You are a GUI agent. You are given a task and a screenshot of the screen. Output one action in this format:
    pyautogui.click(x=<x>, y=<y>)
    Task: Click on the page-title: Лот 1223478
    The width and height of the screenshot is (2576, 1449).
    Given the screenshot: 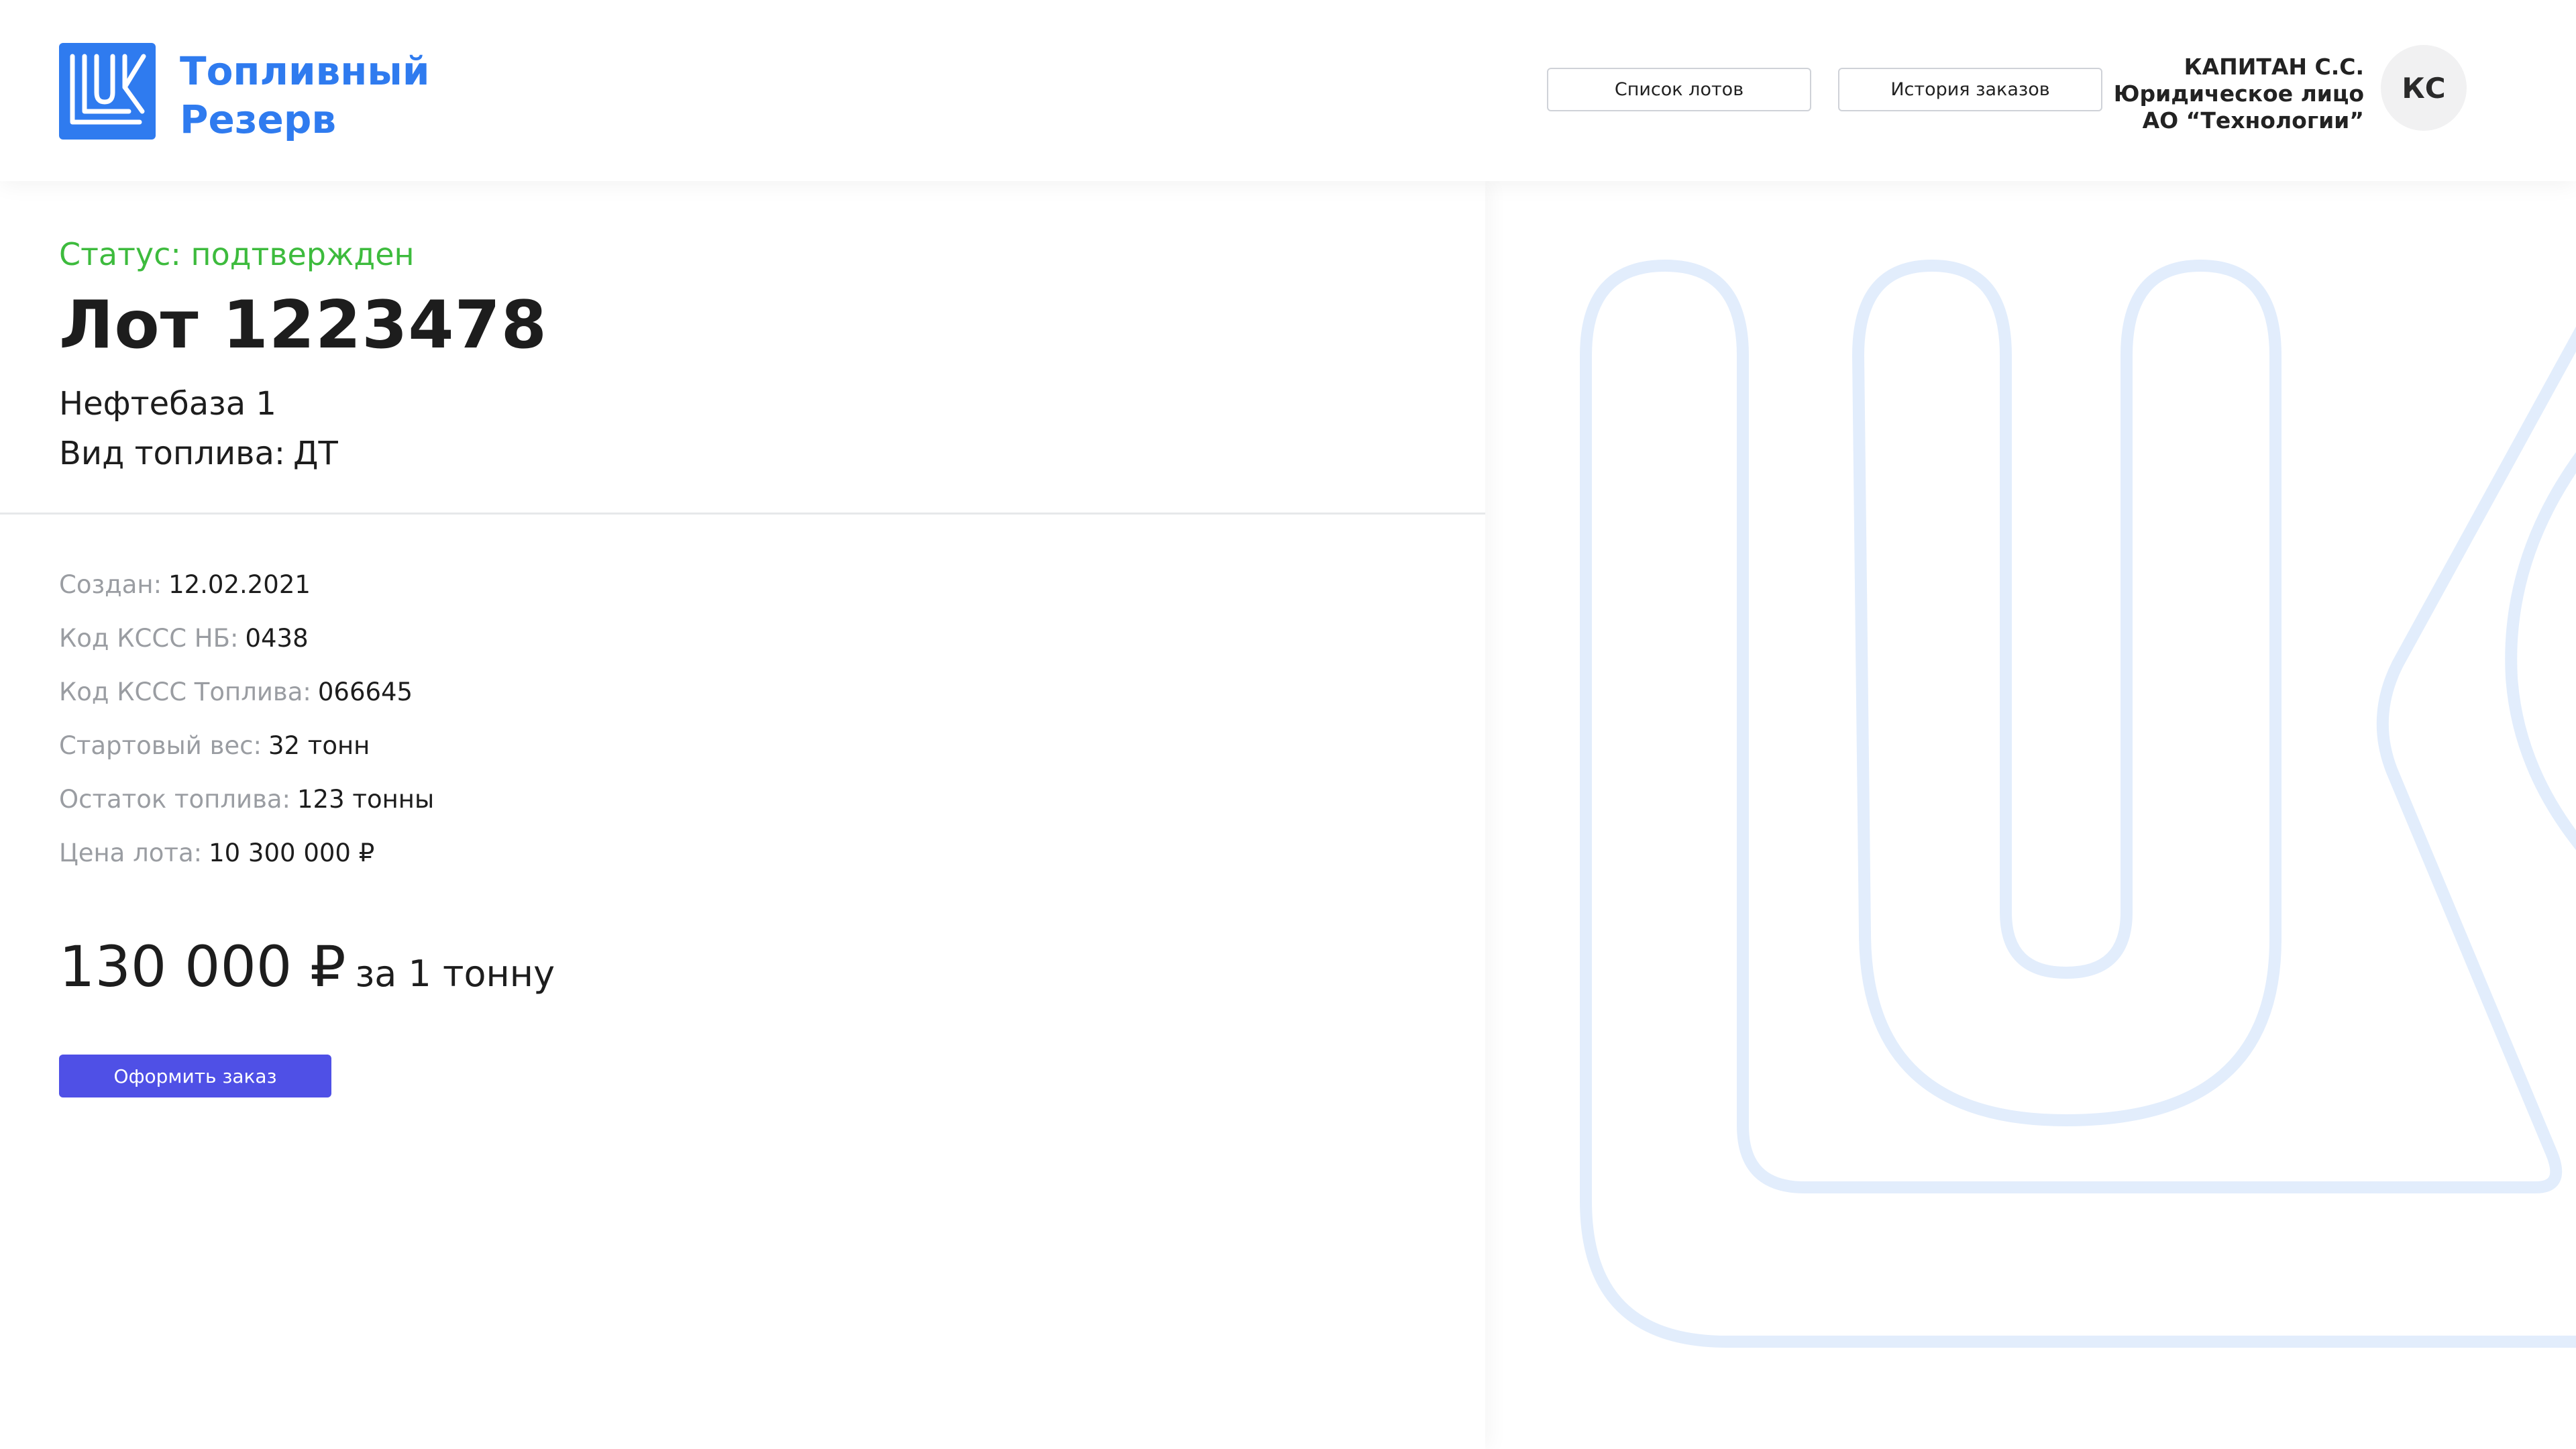 What is the action you would take?
    pyautogui.click(x=303, y=325)
    